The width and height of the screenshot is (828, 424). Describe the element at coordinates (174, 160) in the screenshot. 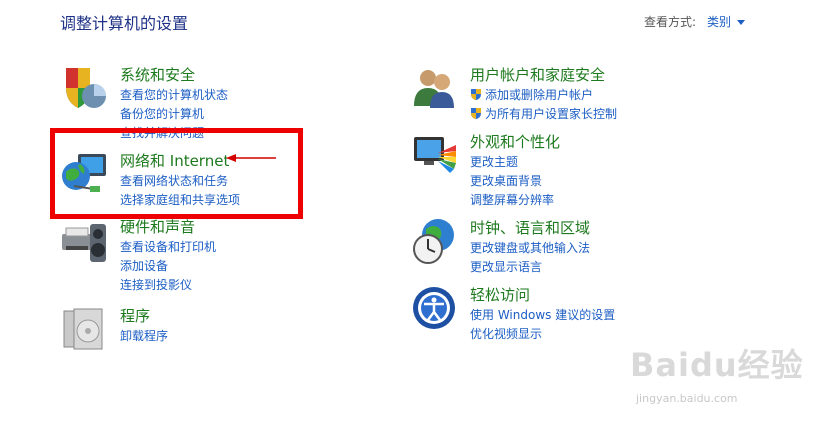

I see `category-title: 网络和 Internet` at that location.